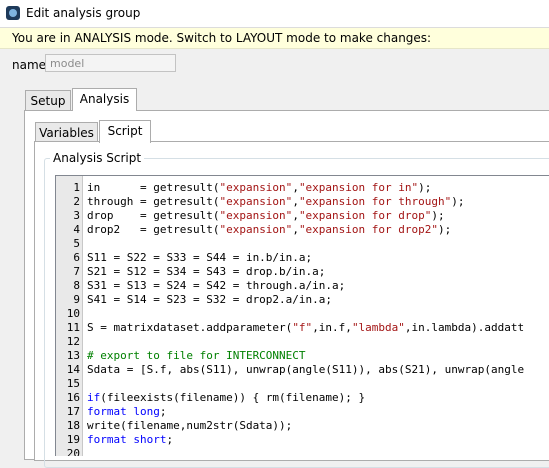 The image size is (549, 468). Describe the element at coordinates (13, 13) in the screenshot. I see `app-icon` at that location.